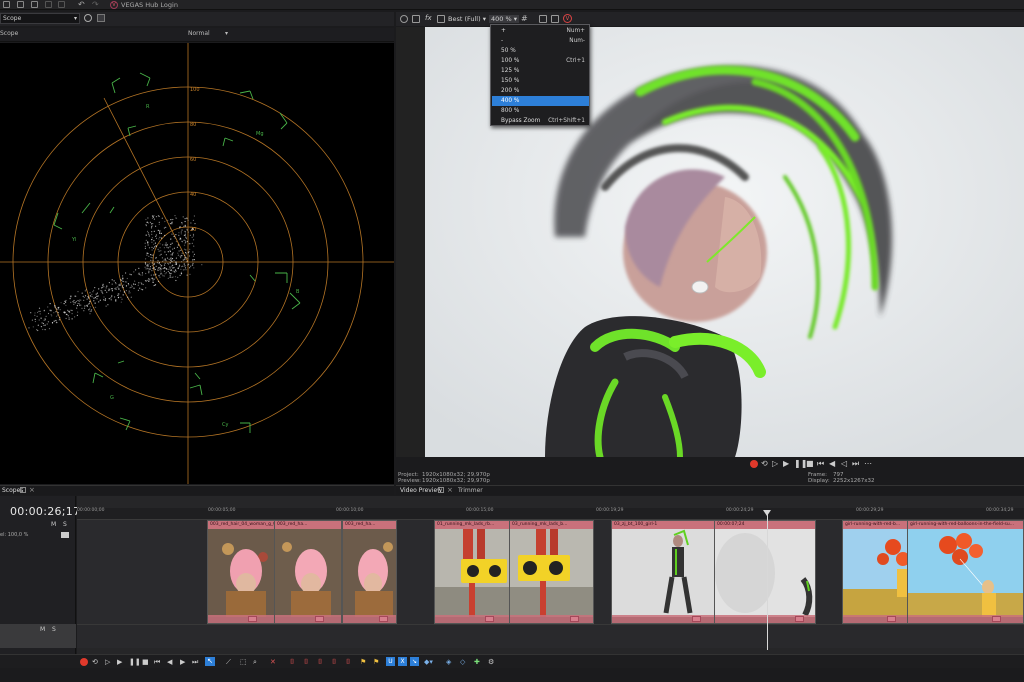  Describe the element at coordinates (195, 662) in the screenshot. I see `go-end-icon: ⏭` at that location.